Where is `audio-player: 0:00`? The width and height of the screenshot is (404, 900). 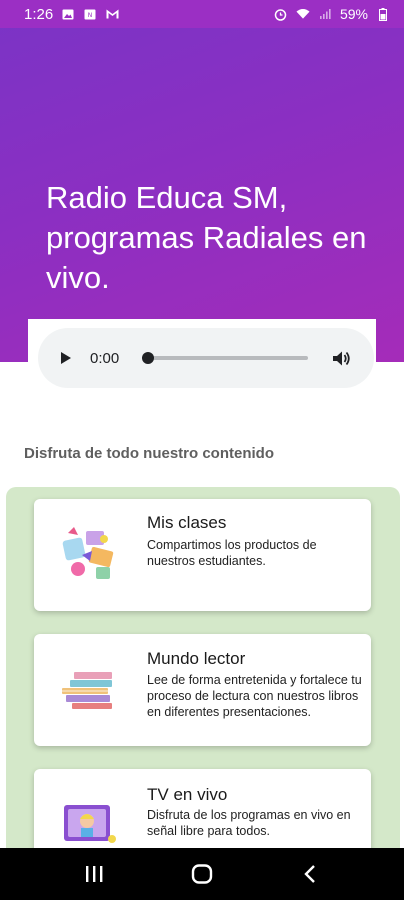
audio-player: 0:00 is located at coordinates (206, 358).